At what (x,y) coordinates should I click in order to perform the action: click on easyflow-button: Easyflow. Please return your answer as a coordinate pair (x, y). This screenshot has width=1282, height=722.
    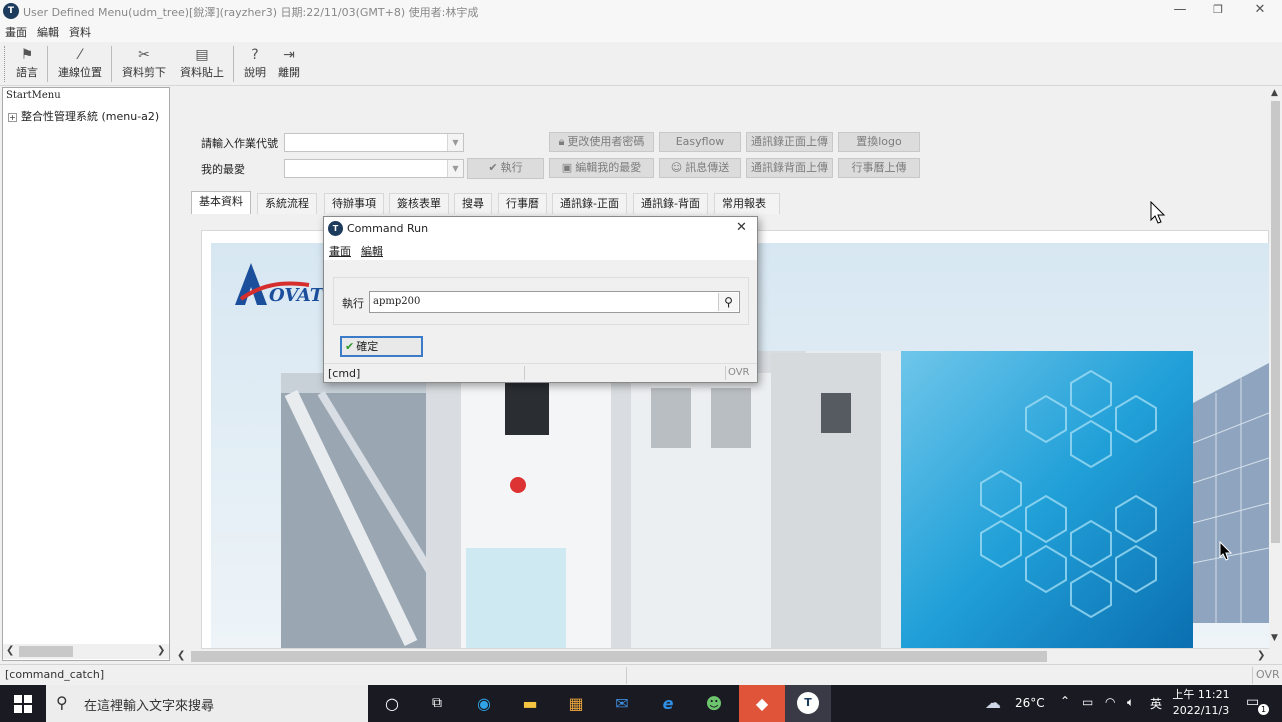
    Looking at the image, I should click on (700, 142).